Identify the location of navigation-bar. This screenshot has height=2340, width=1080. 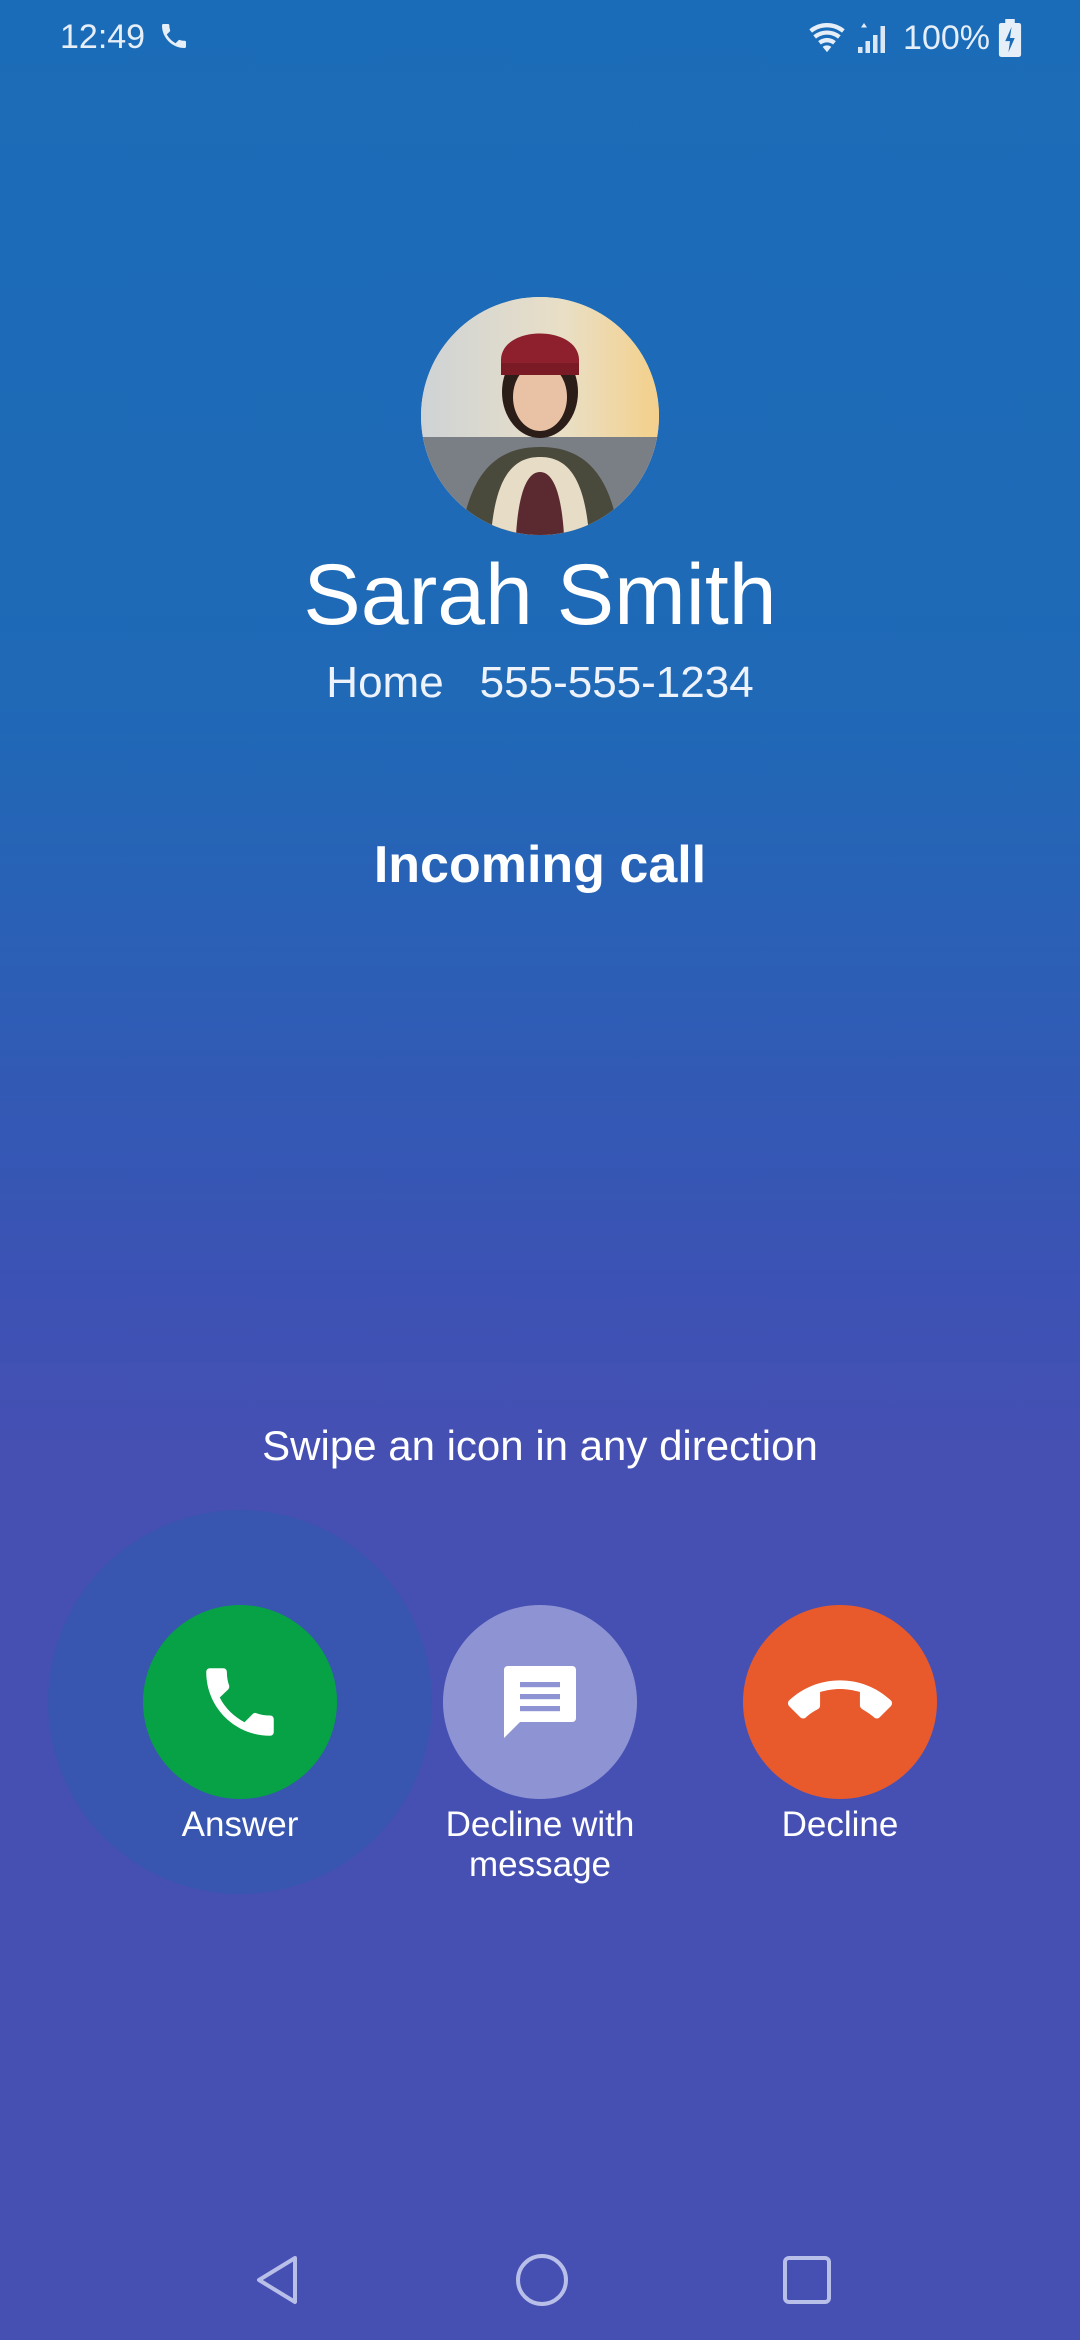
(540, 2280).